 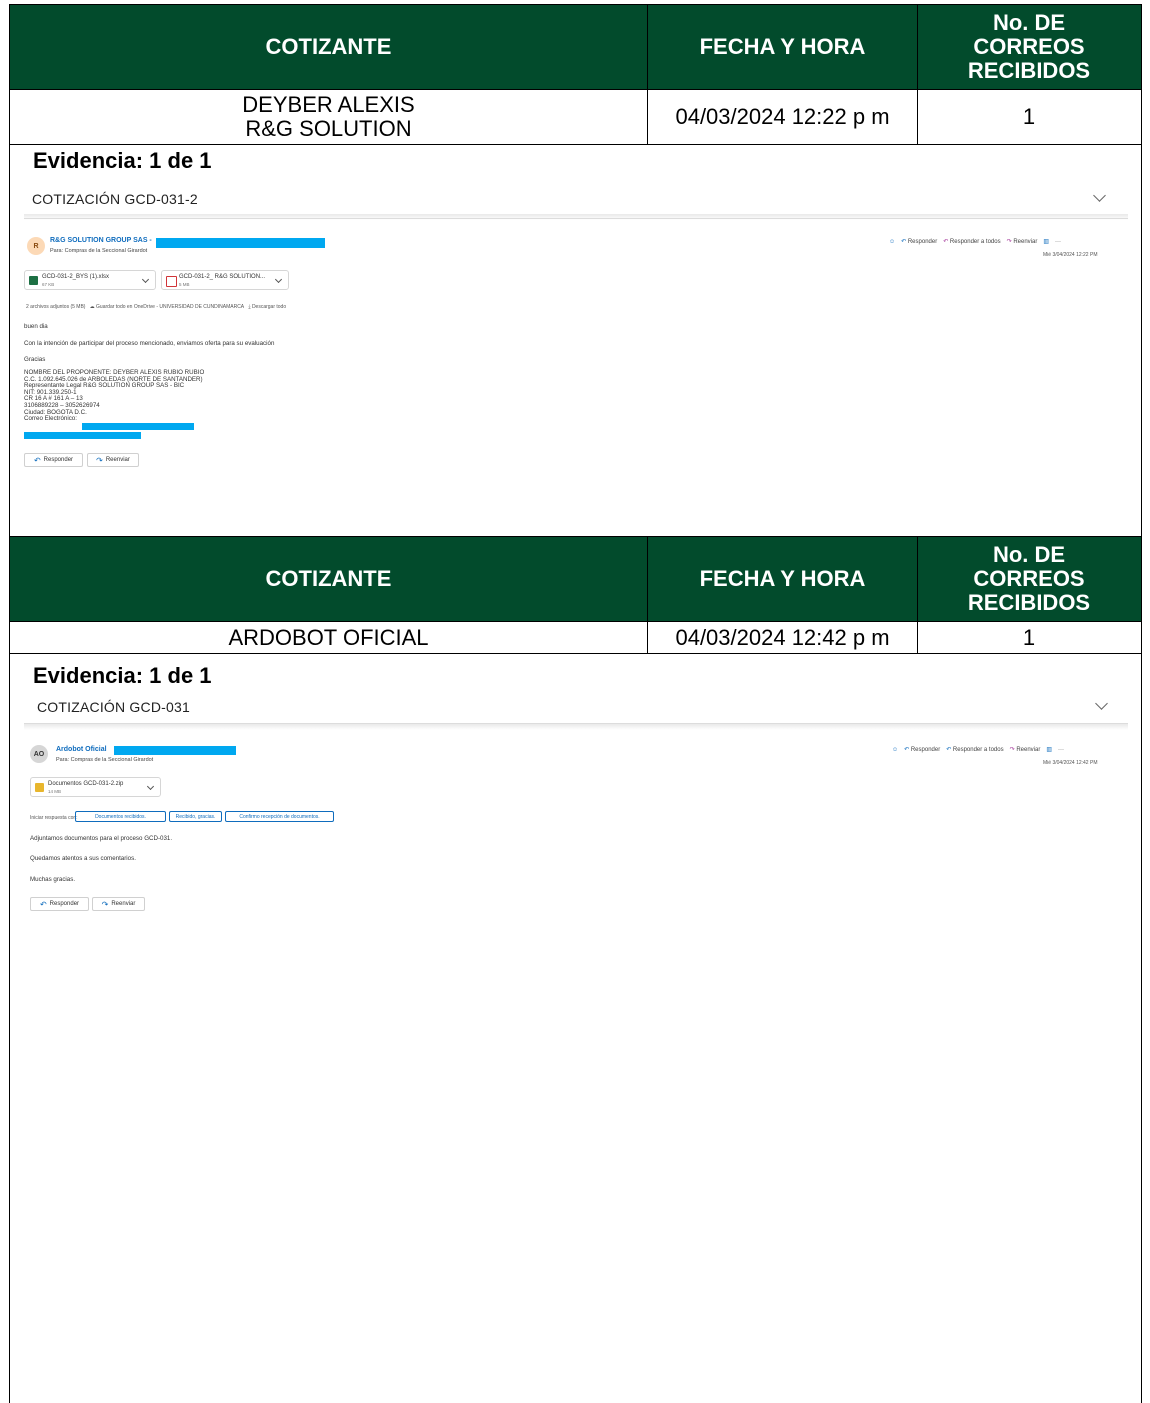 What do you see at coordinates (33, 280) in the screenshot?
I see `excel-icon` at bounding box center [33, 280].